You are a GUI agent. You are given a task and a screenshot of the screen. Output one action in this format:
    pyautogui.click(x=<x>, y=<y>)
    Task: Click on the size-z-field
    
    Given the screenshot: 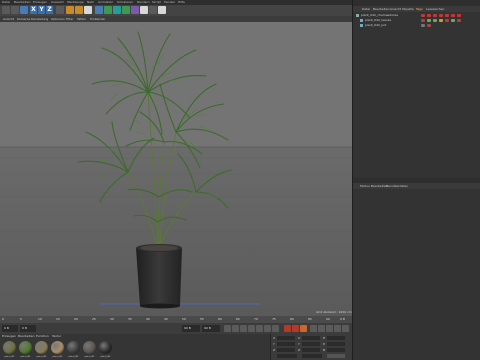 What is the action you would take?
    pyautogui.click(x=311, y=350)
    